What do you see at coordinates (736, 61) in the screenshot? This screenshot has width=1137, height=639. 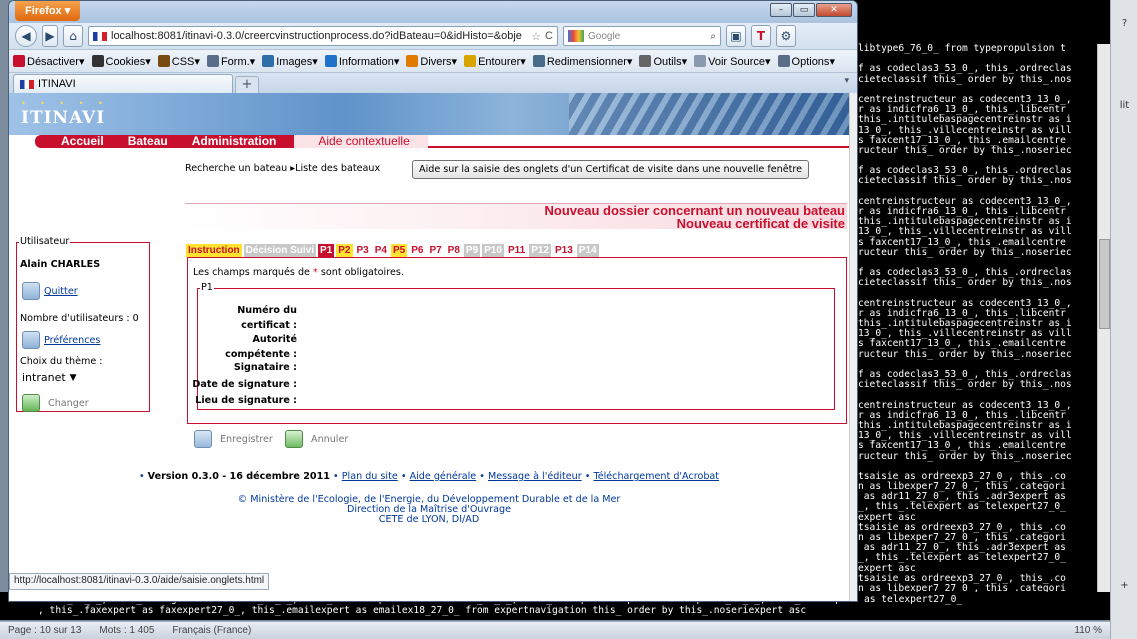 I see `devbar-item-label: Voir Source` at bounding box center [736, 61].